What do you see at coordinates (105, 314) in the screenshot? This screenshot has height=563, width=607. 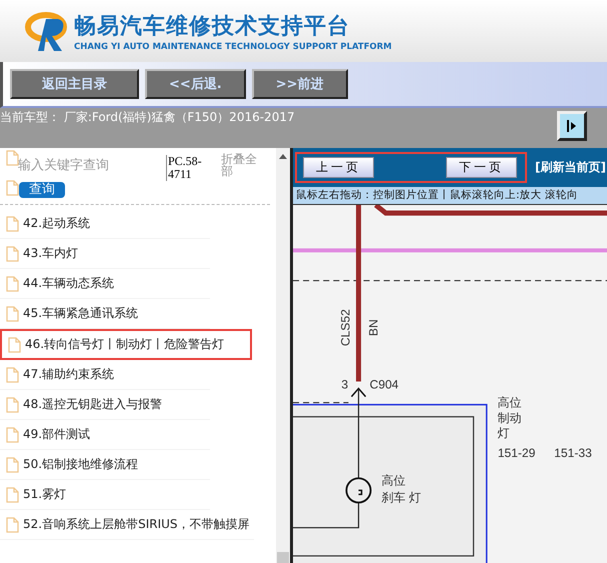 I see `tree-item: 45.车辆紧急通讯系统` at bounding box center [105, 314].